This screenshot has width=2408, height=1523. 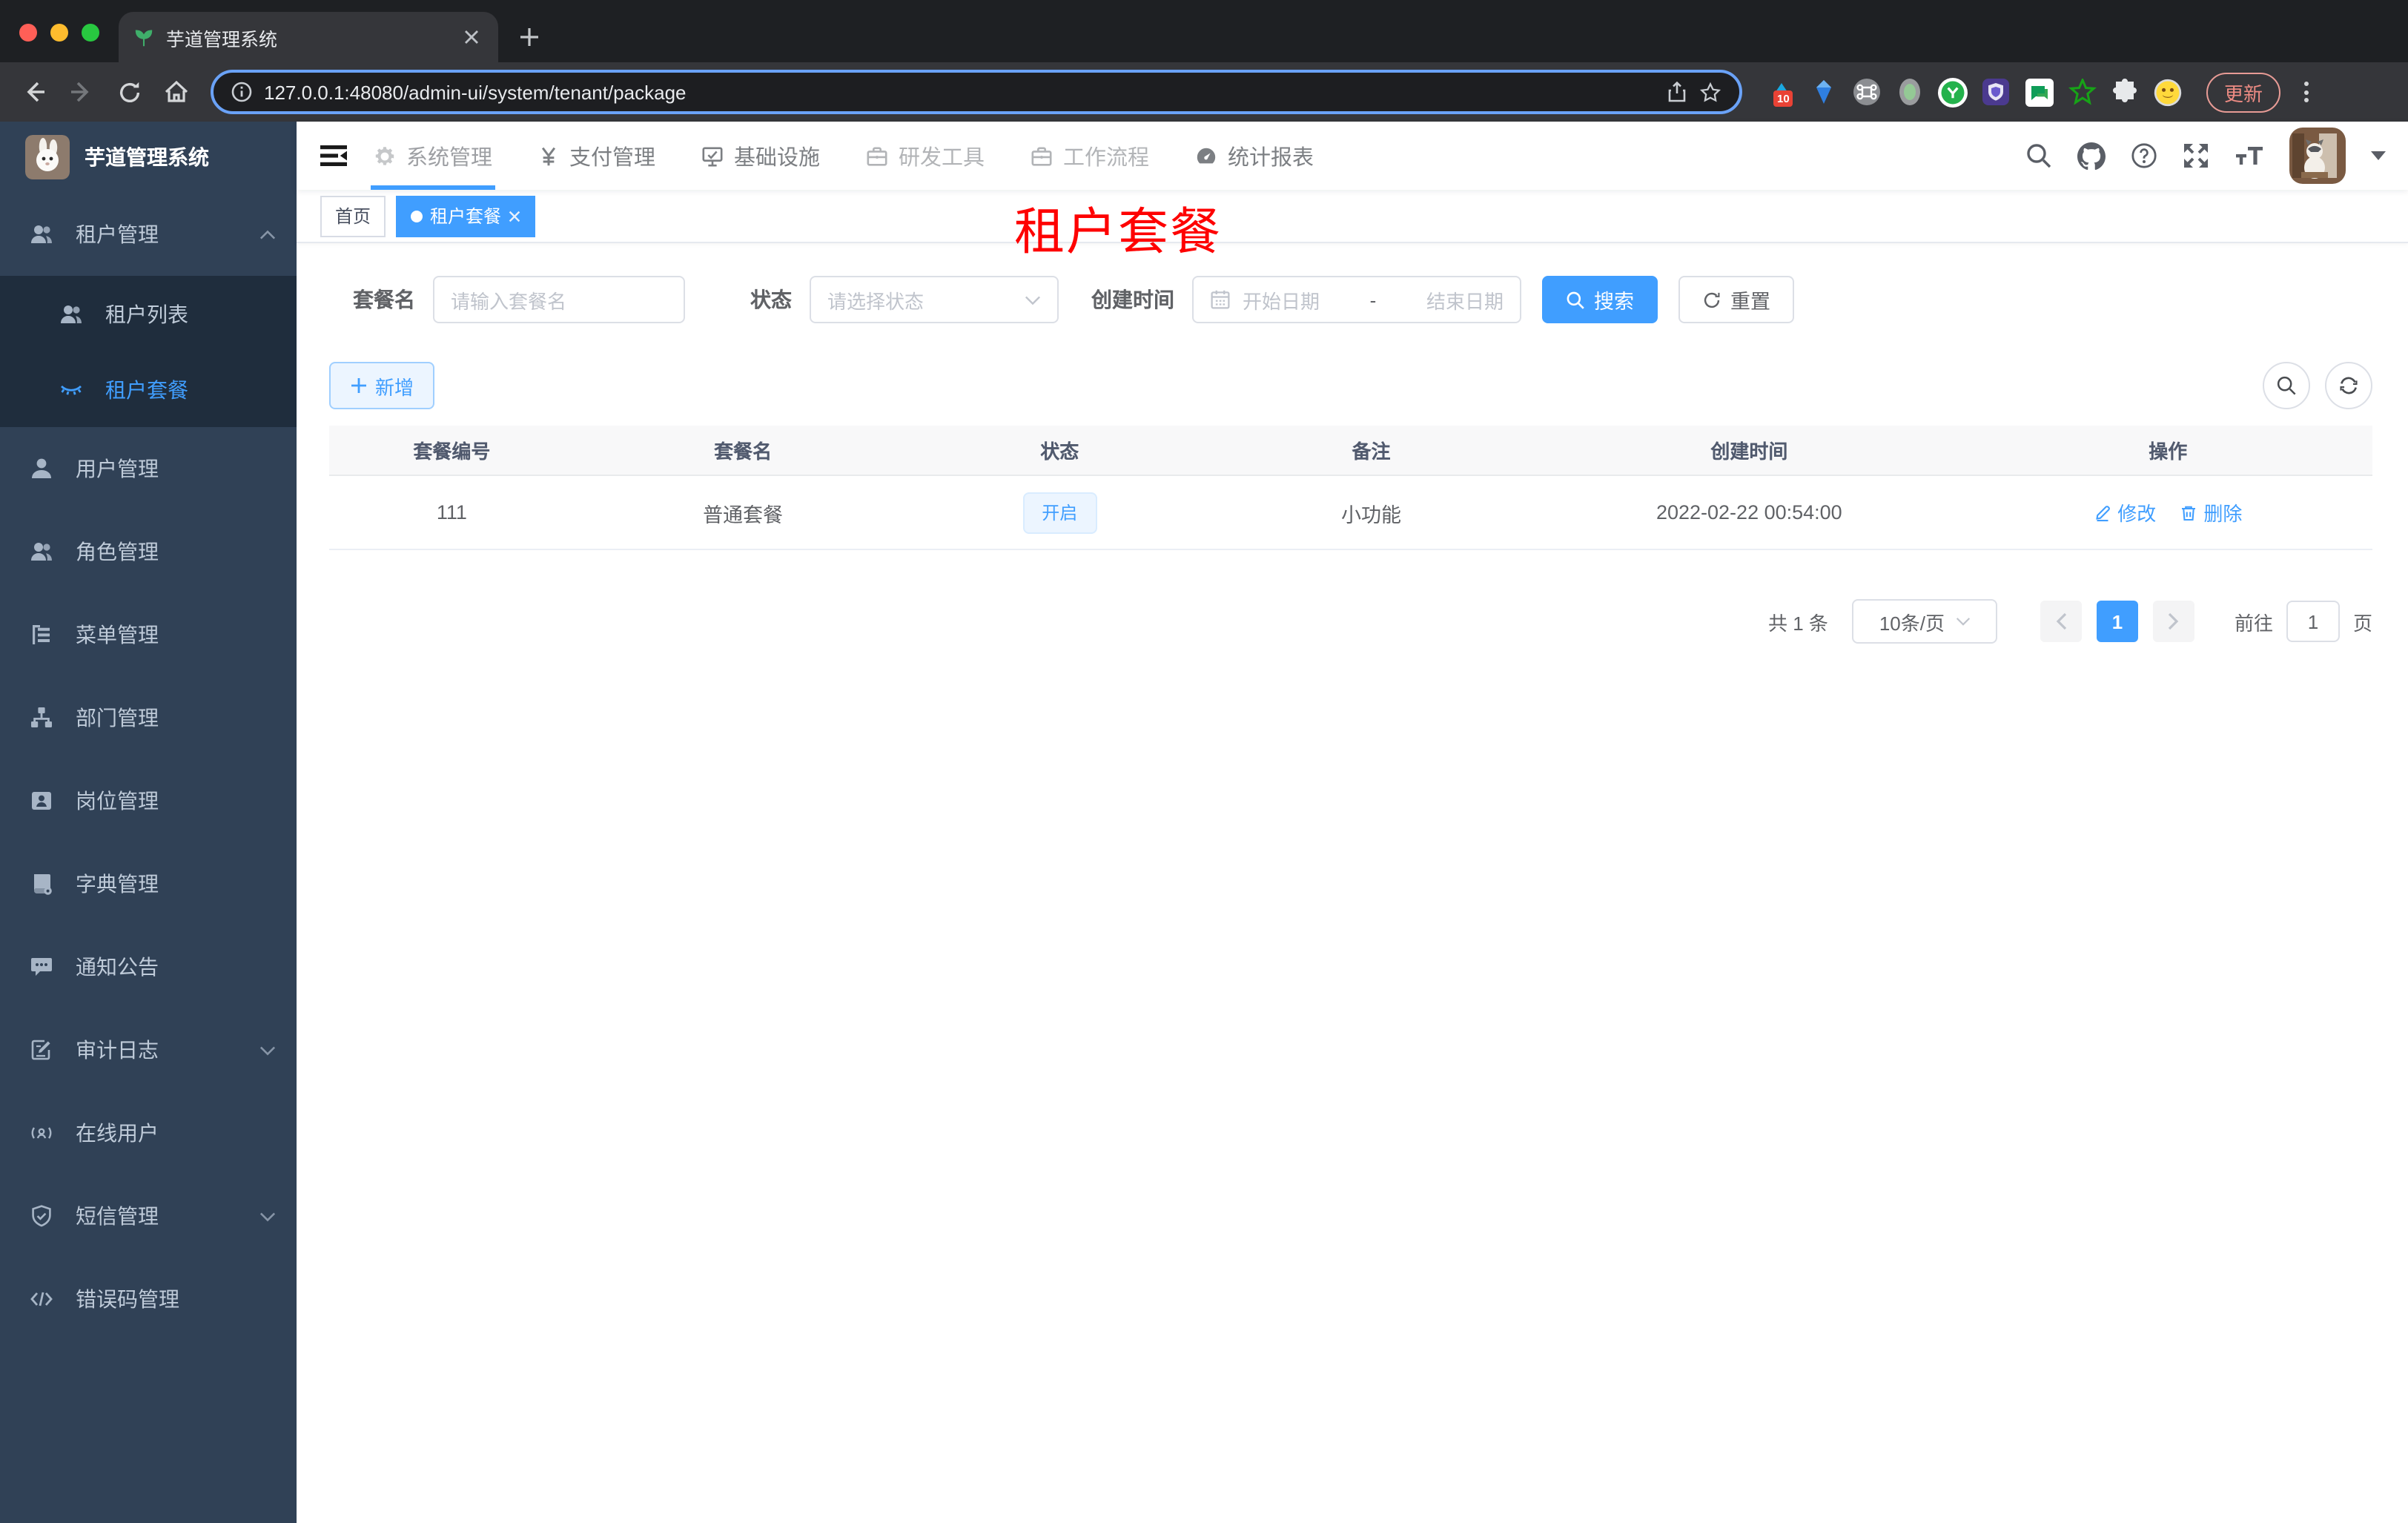 I want to click on extension-gem-icon, so click(x=1824, y=92).